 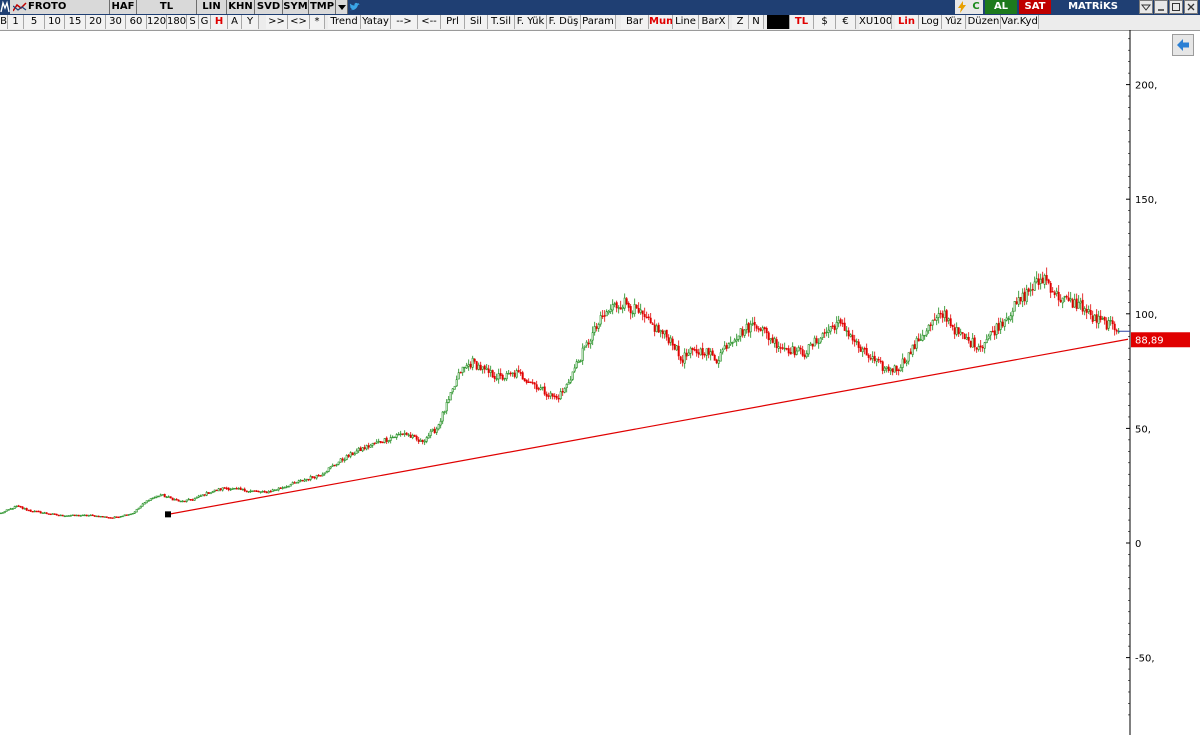 I want to click on currency-button: TL, so click(x=167, y=7).